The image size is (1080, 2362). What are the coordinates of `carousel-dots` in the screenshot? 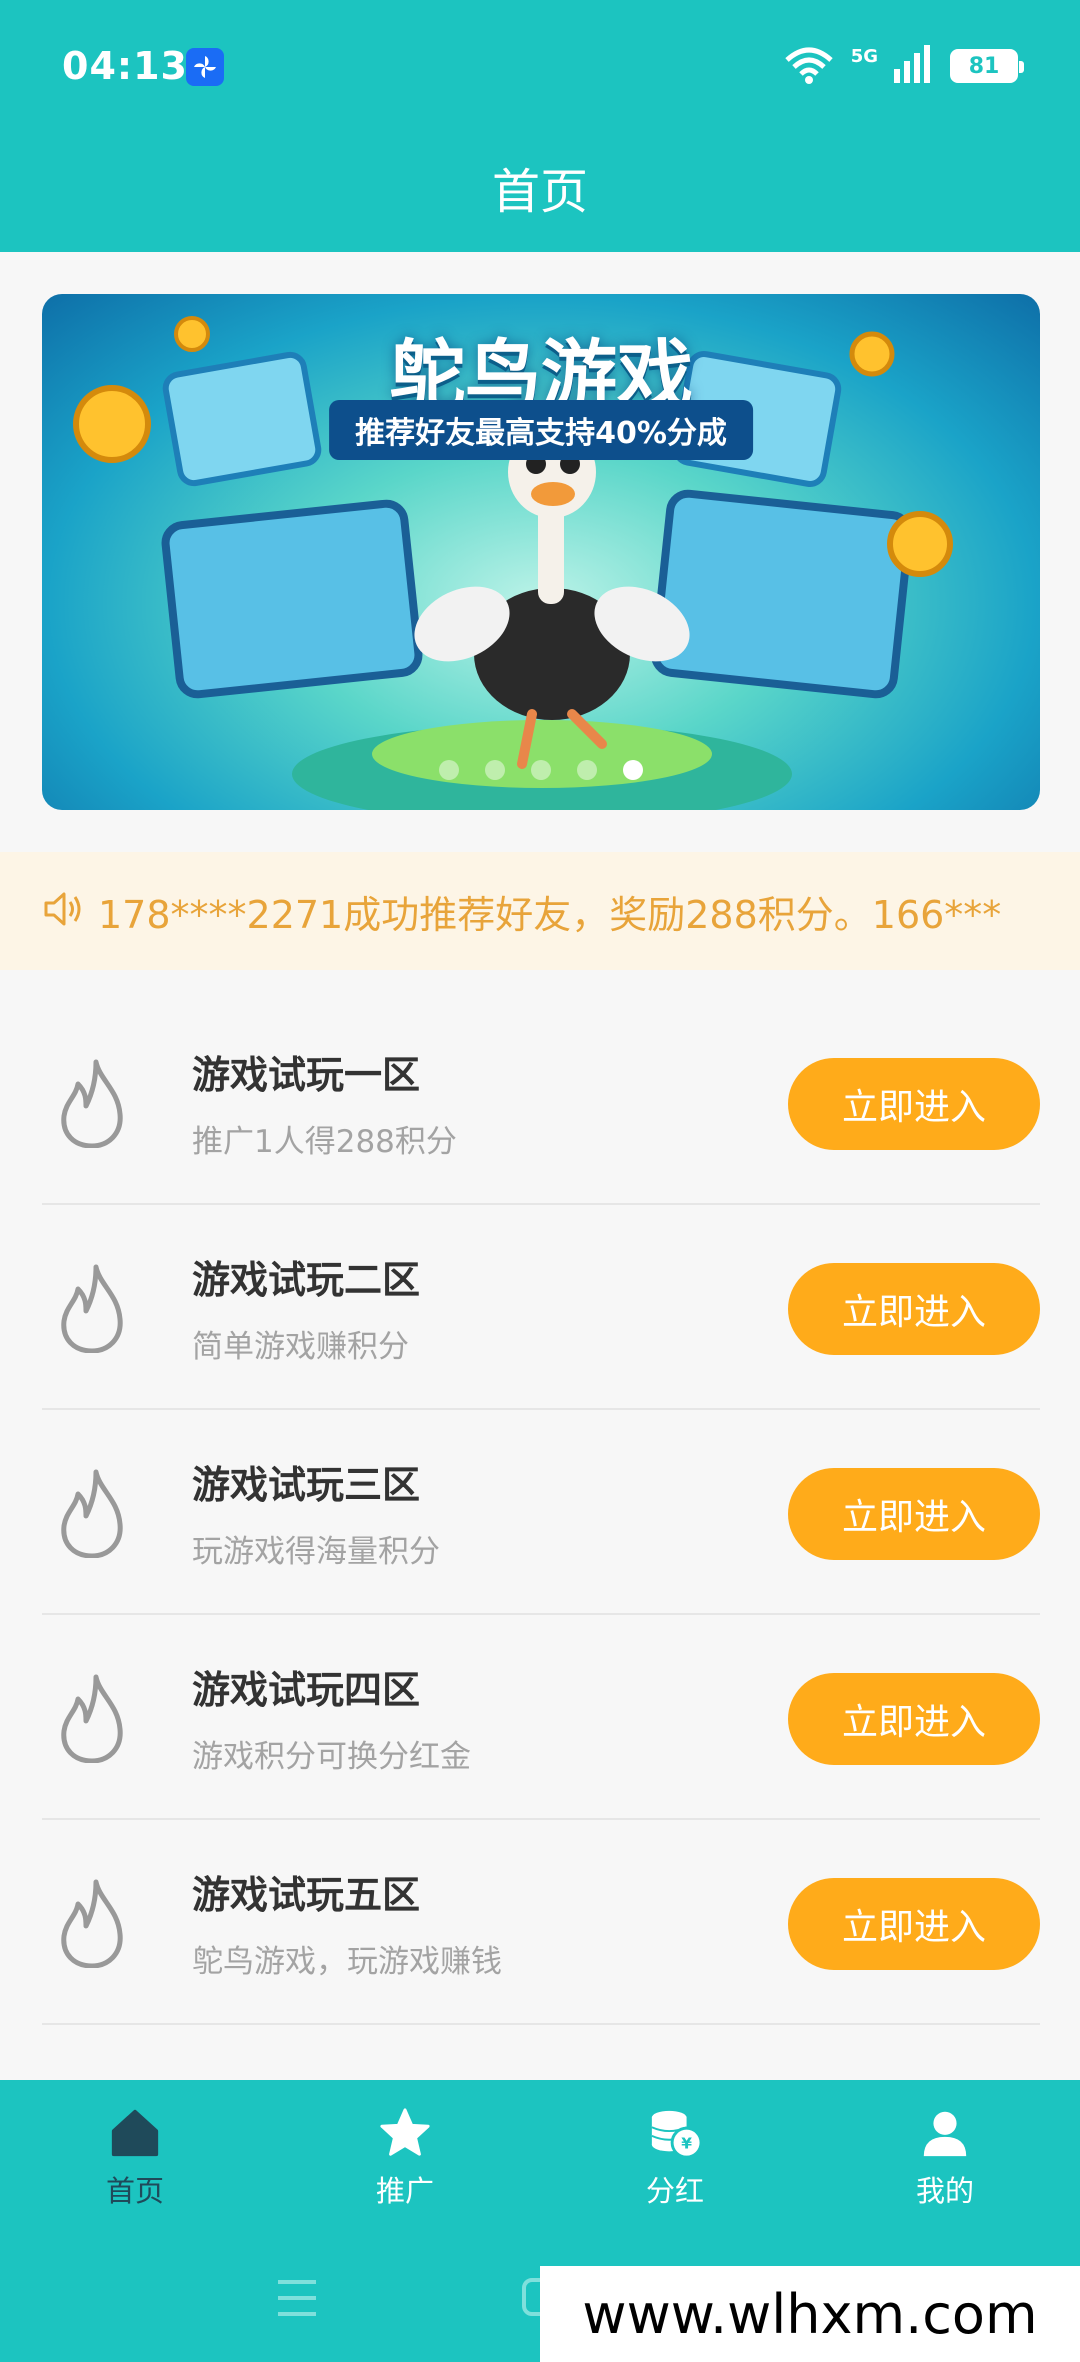 It's located at (541, 770).